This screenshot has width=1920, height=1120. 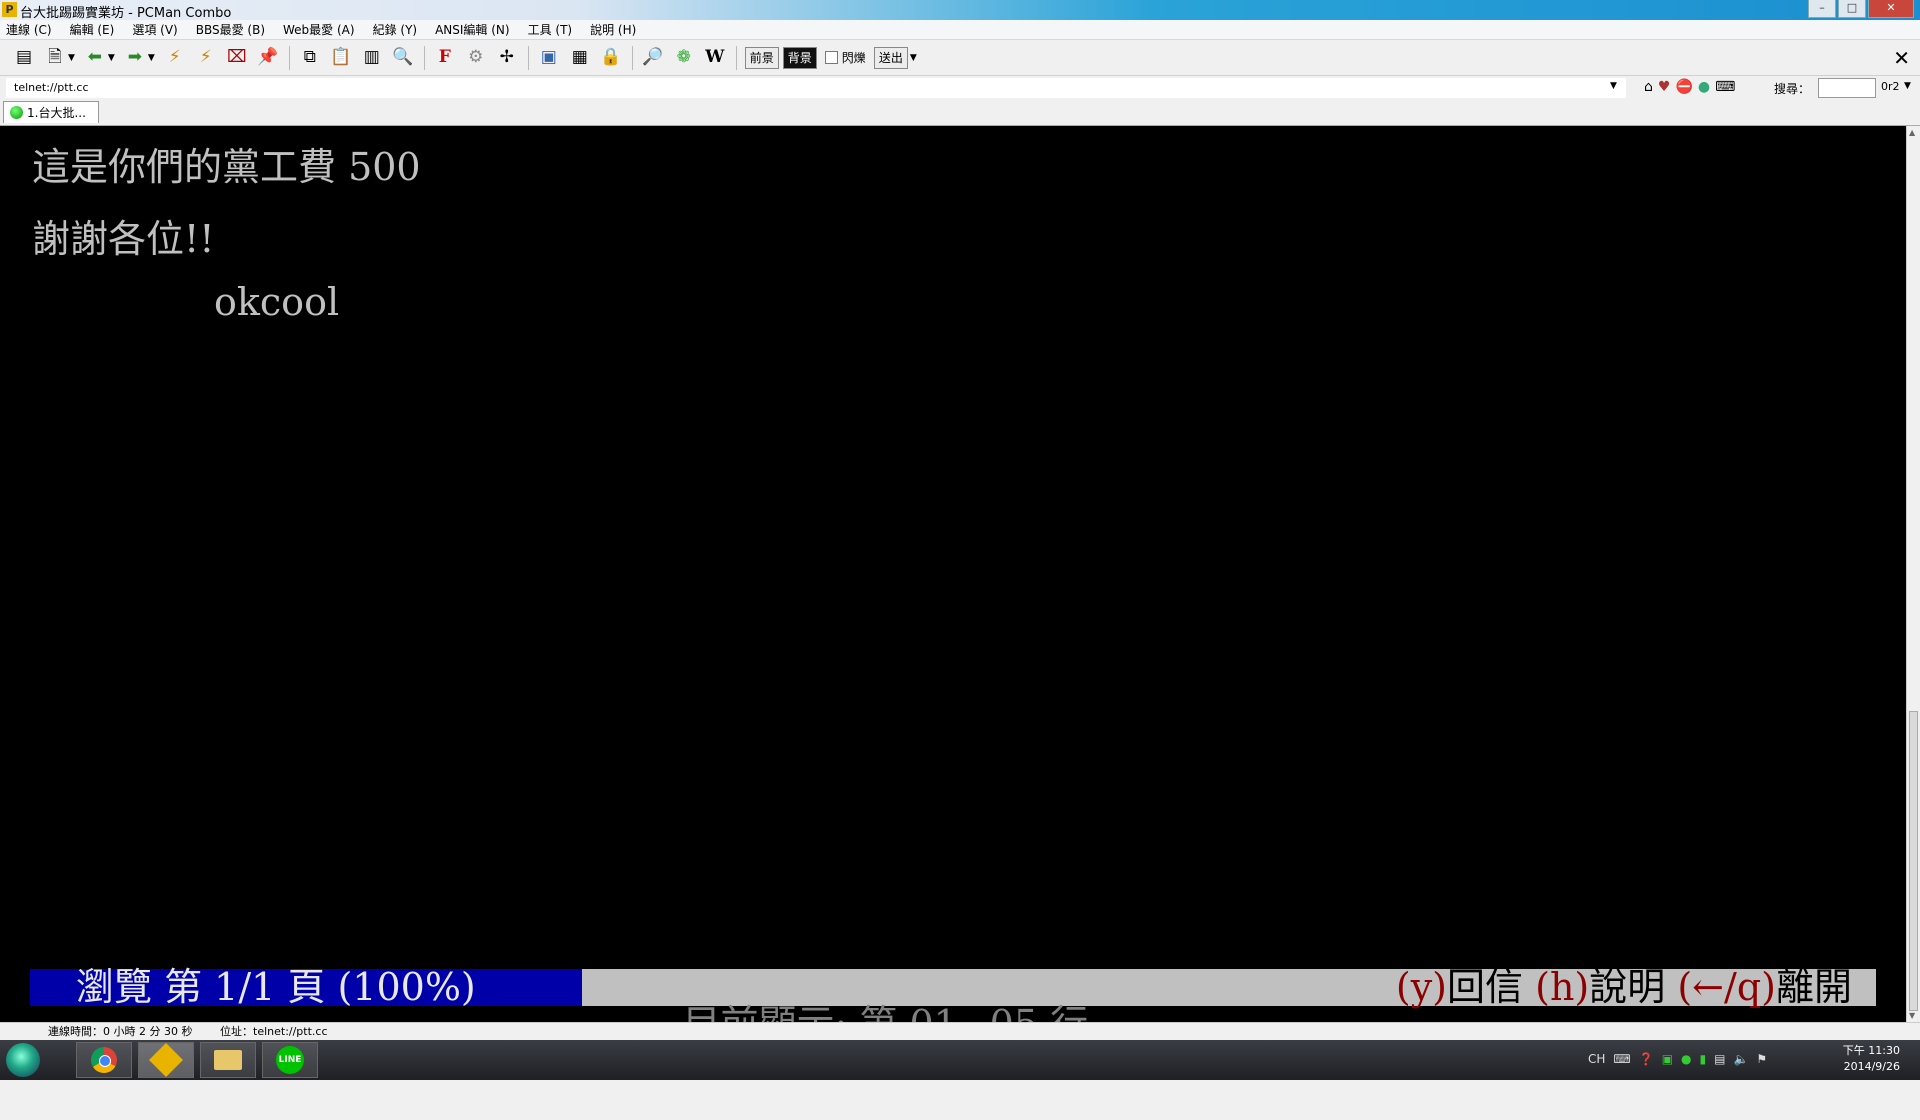 What do you see at coordinates (306, 987) in the screenshot?
I see `browse-page-status: 瀏覽 第 1/1 頁 (100%)` at bounding box center [306, 987].